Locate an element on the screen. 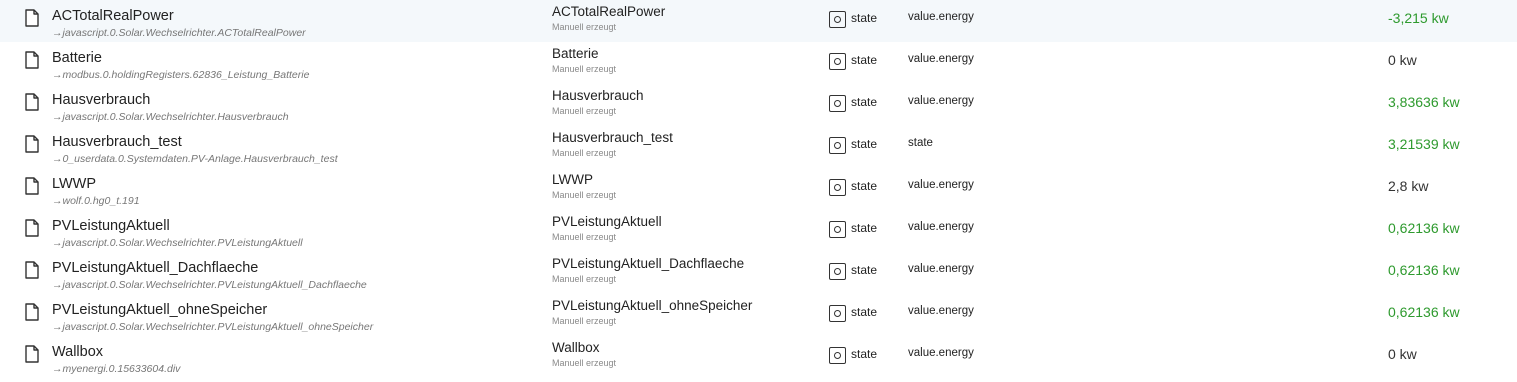 Image resolution: width=1517 pixels, height=382 pixels. object-name: LWWP is located at coordinates (74, 184).